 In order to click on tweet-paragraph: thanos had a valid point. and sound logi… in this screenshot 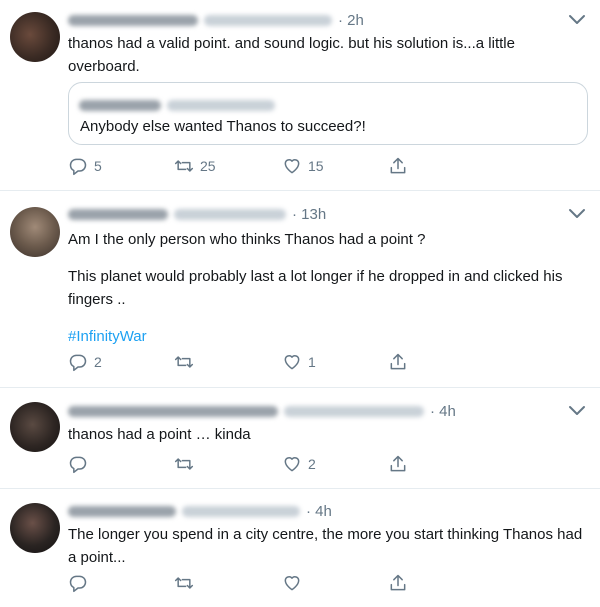, I will do `click(291, 55)`.